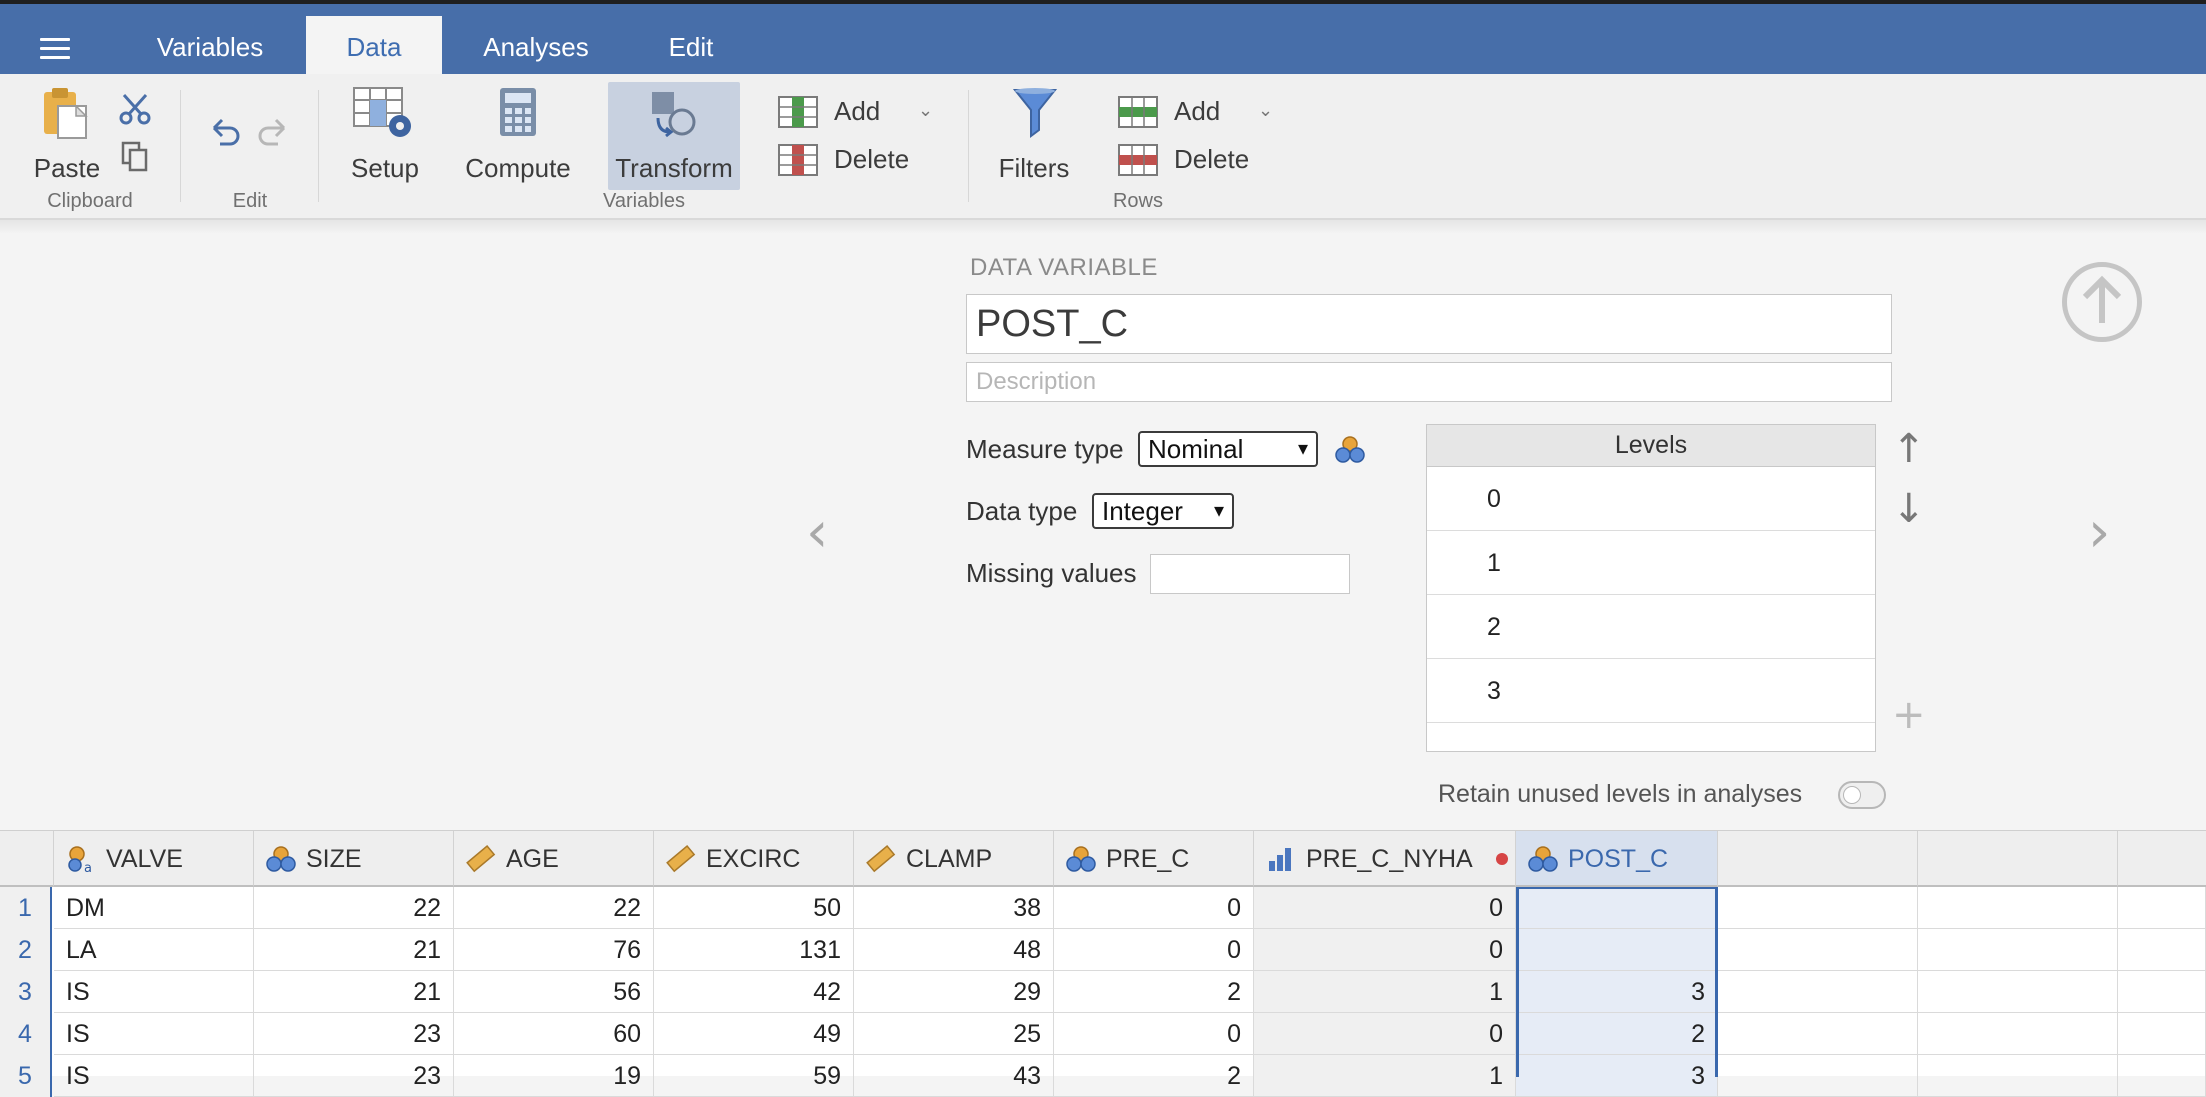  I want to click on level-item: 3, so click(1651, 691).